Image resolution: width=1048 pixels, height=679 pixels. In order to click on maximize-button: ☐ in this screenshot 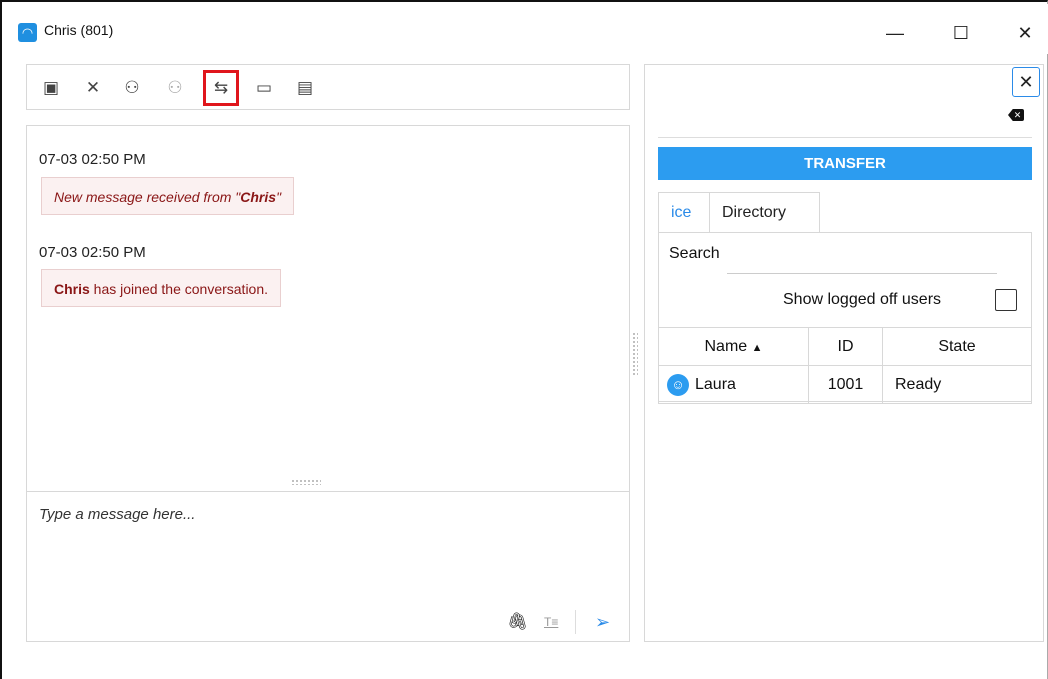, I will do `click(961, 33)`.